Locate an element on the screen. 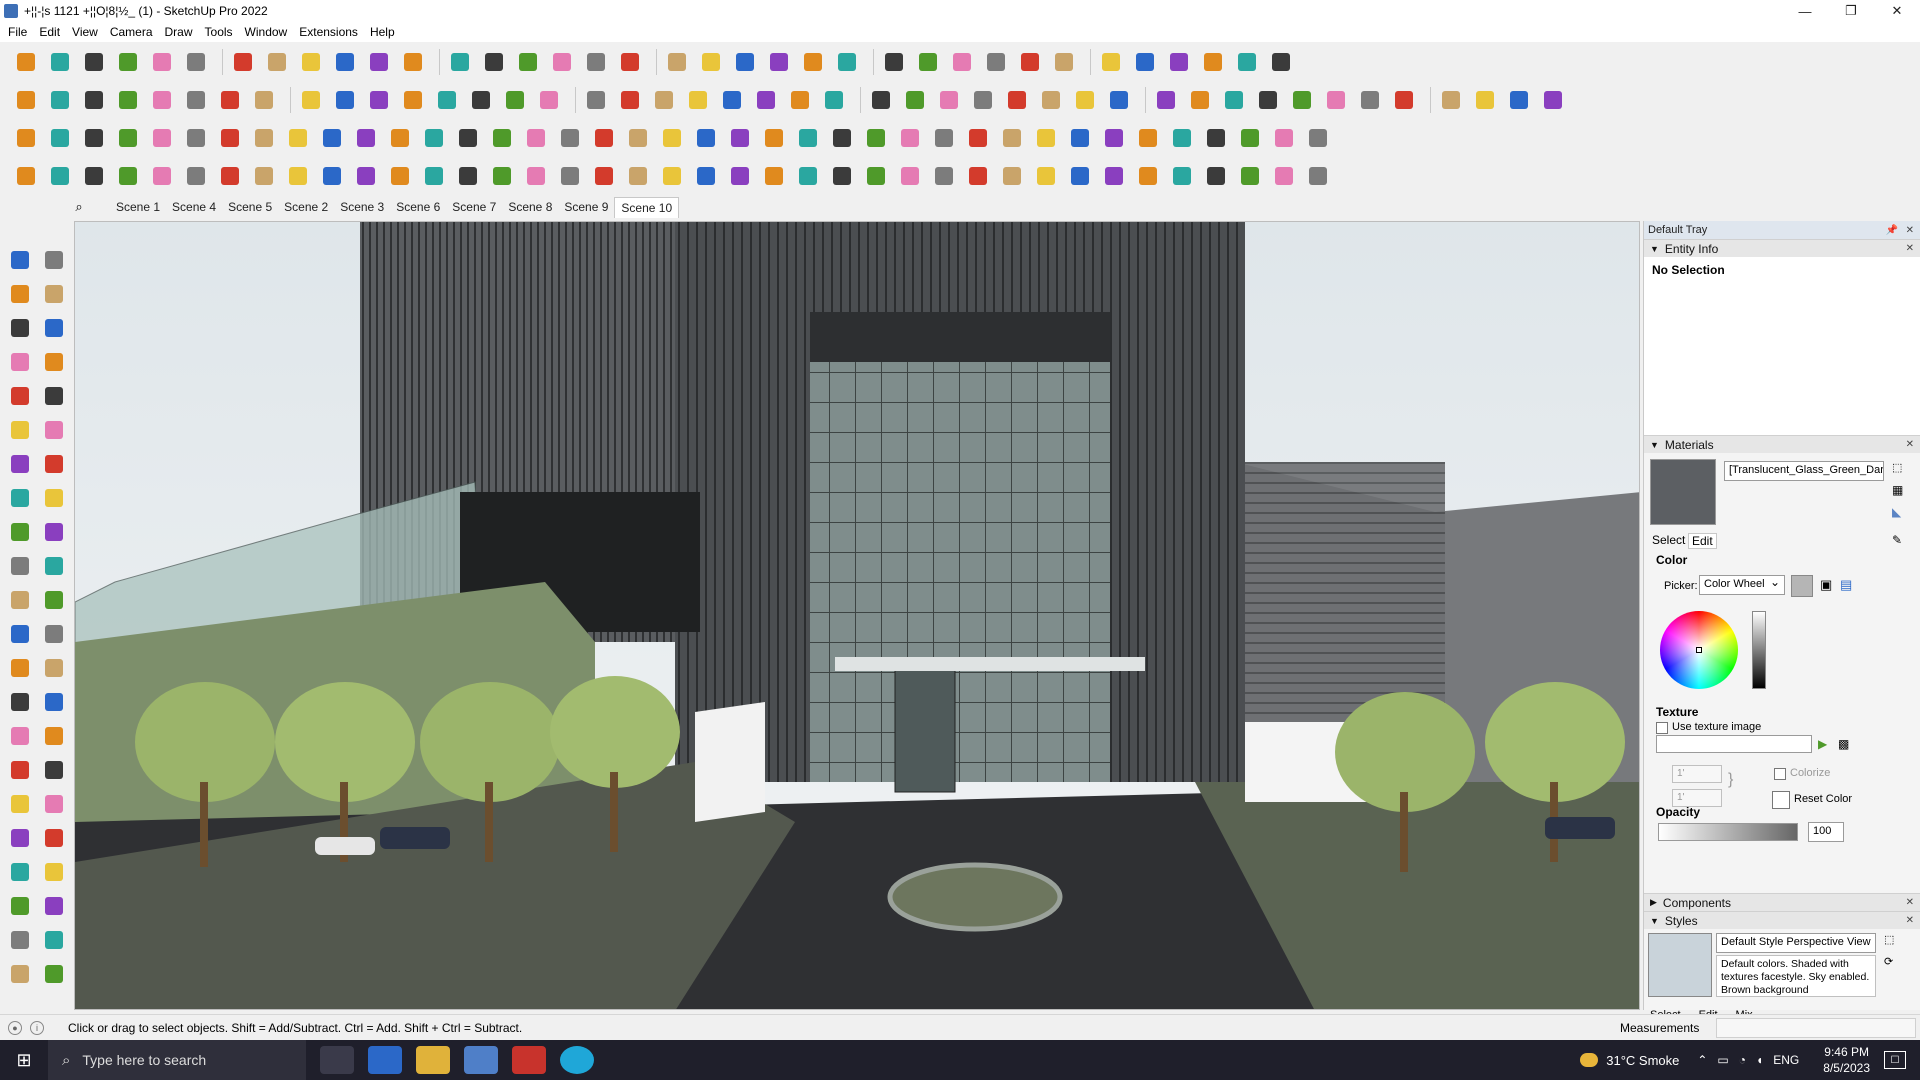  reset-color-swatch is located at coordinates (1781, 800).